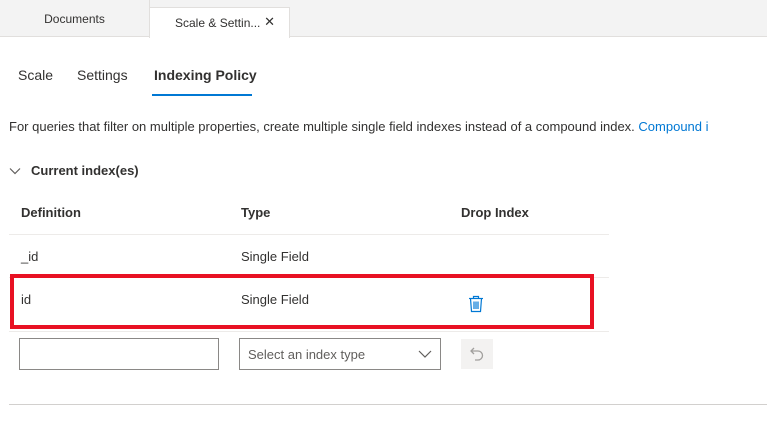 This screenshot has height=426, width=767. Describe the element at coordinates (102, 77) in the screenshot. I see `subtab-settings: Settings` at that location.